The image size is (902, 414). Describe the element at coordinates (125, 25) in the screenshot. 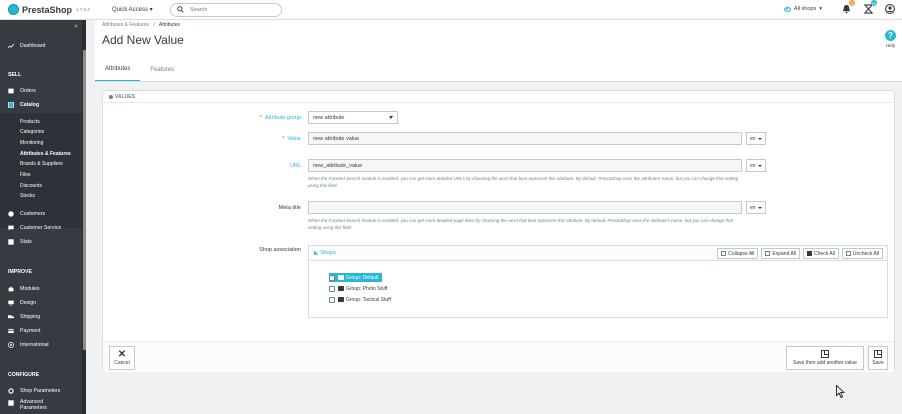

I see `breadcrumb-attributes-features: Attributes & Features` at that location.